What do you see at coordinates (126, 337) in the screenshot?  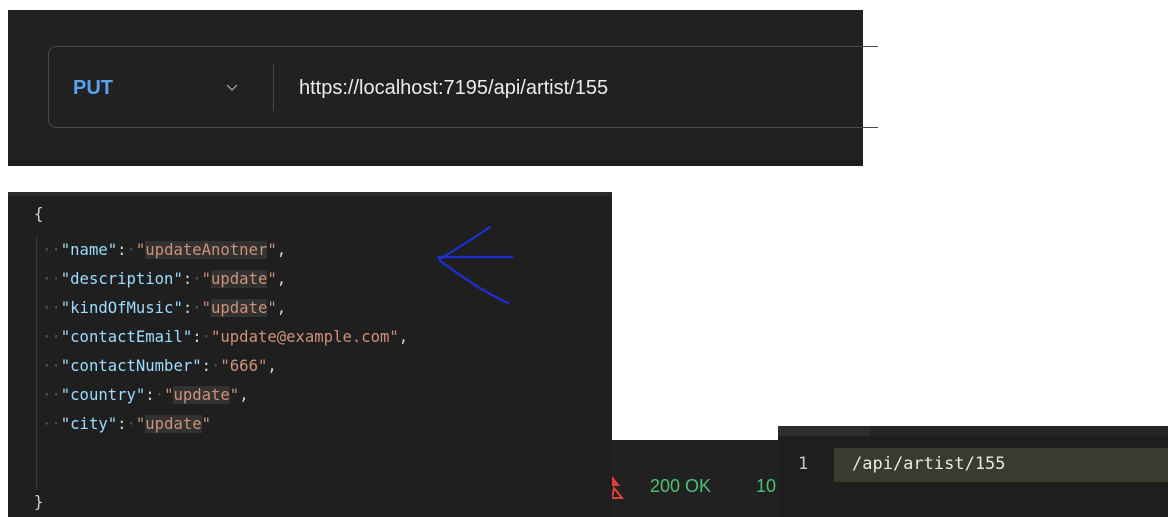 I see `json-key: contactEmail` at bounding box center [126, 337].